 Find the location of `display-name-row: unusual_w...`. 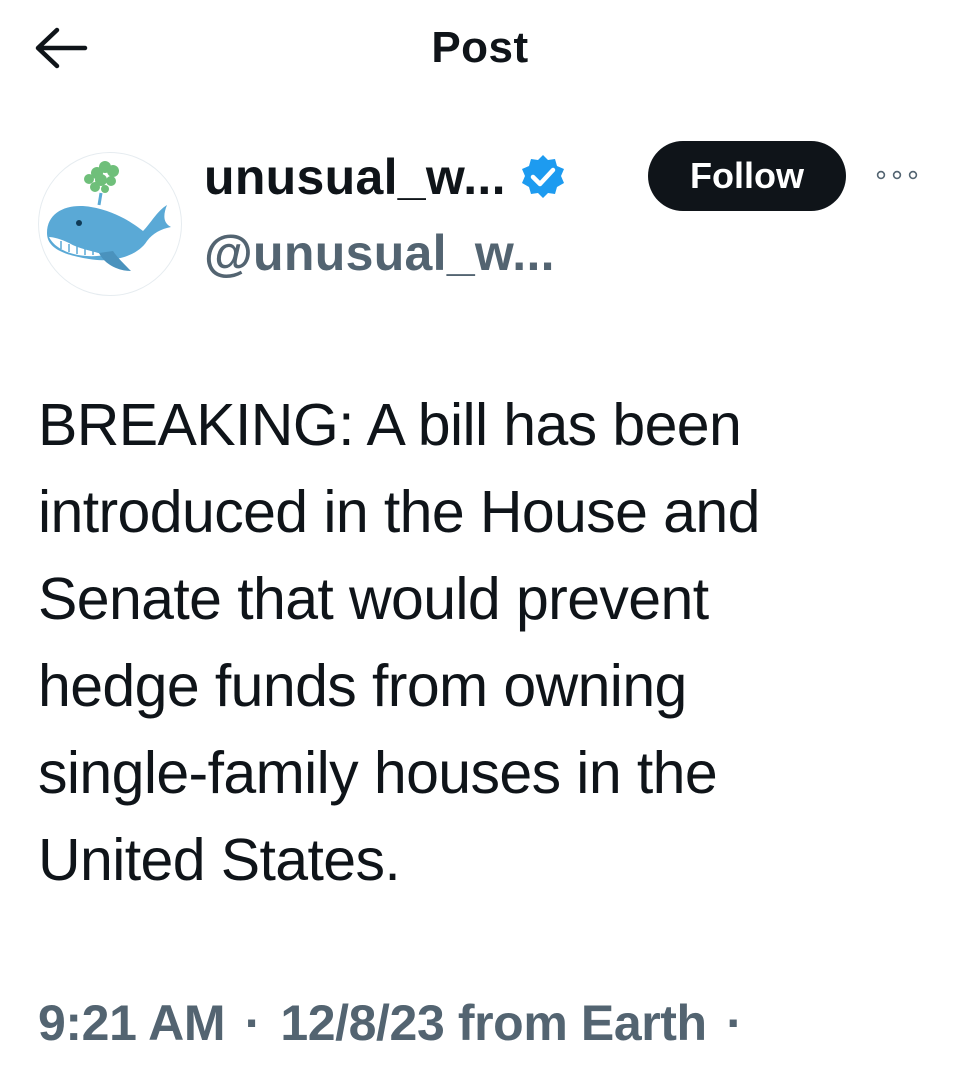

display-name-row: unusual_w... is located at coordinates (386, 177).